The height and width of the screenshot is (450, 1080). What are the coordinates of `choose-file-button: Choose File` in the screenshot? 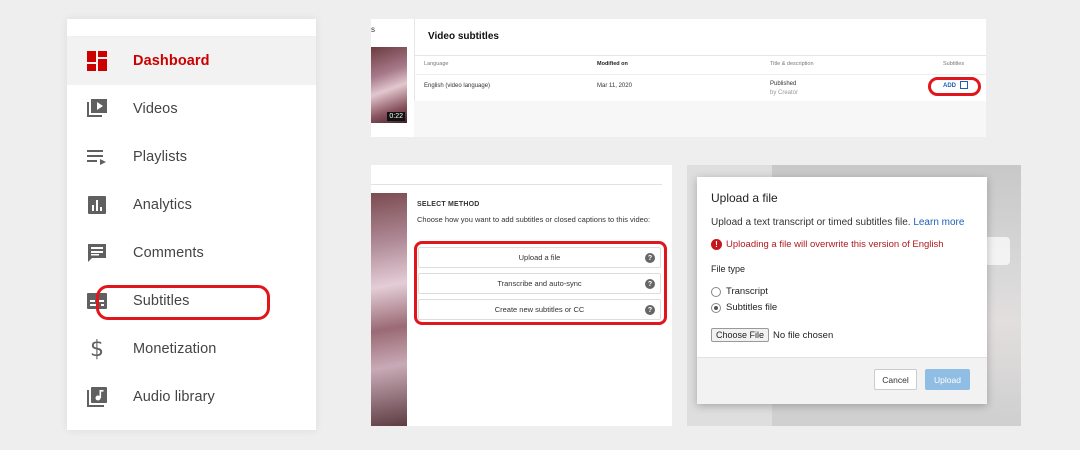 It's located at (740, 335).